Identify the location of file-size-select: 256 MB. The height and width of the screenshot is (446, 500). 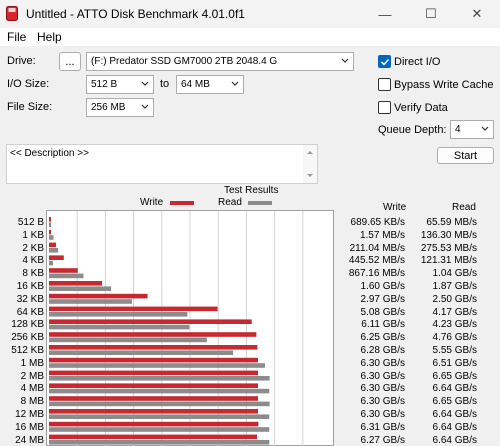
(120, 107).